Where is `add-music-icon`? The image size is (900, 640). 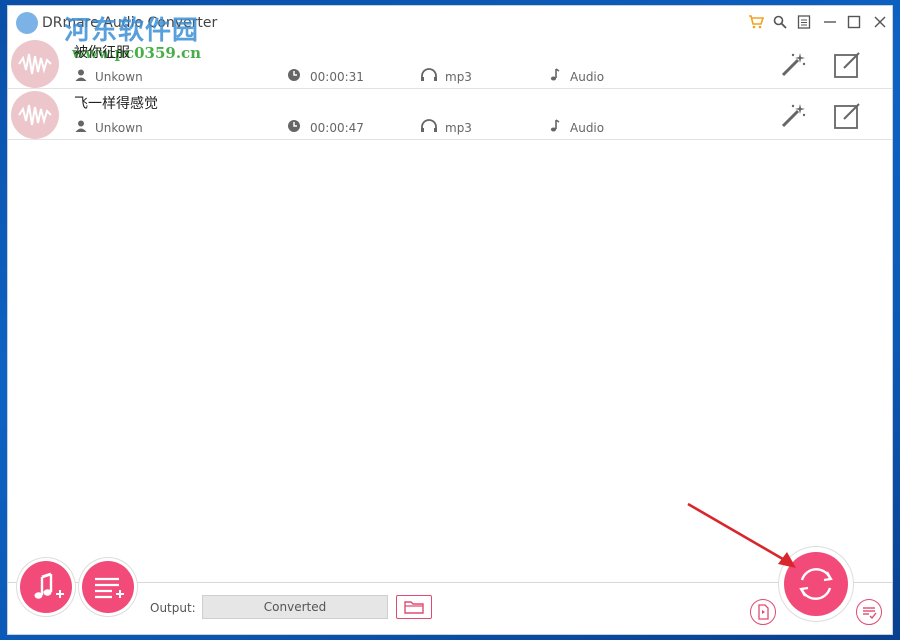 add-music-icon is located at coordinates (49, 585).